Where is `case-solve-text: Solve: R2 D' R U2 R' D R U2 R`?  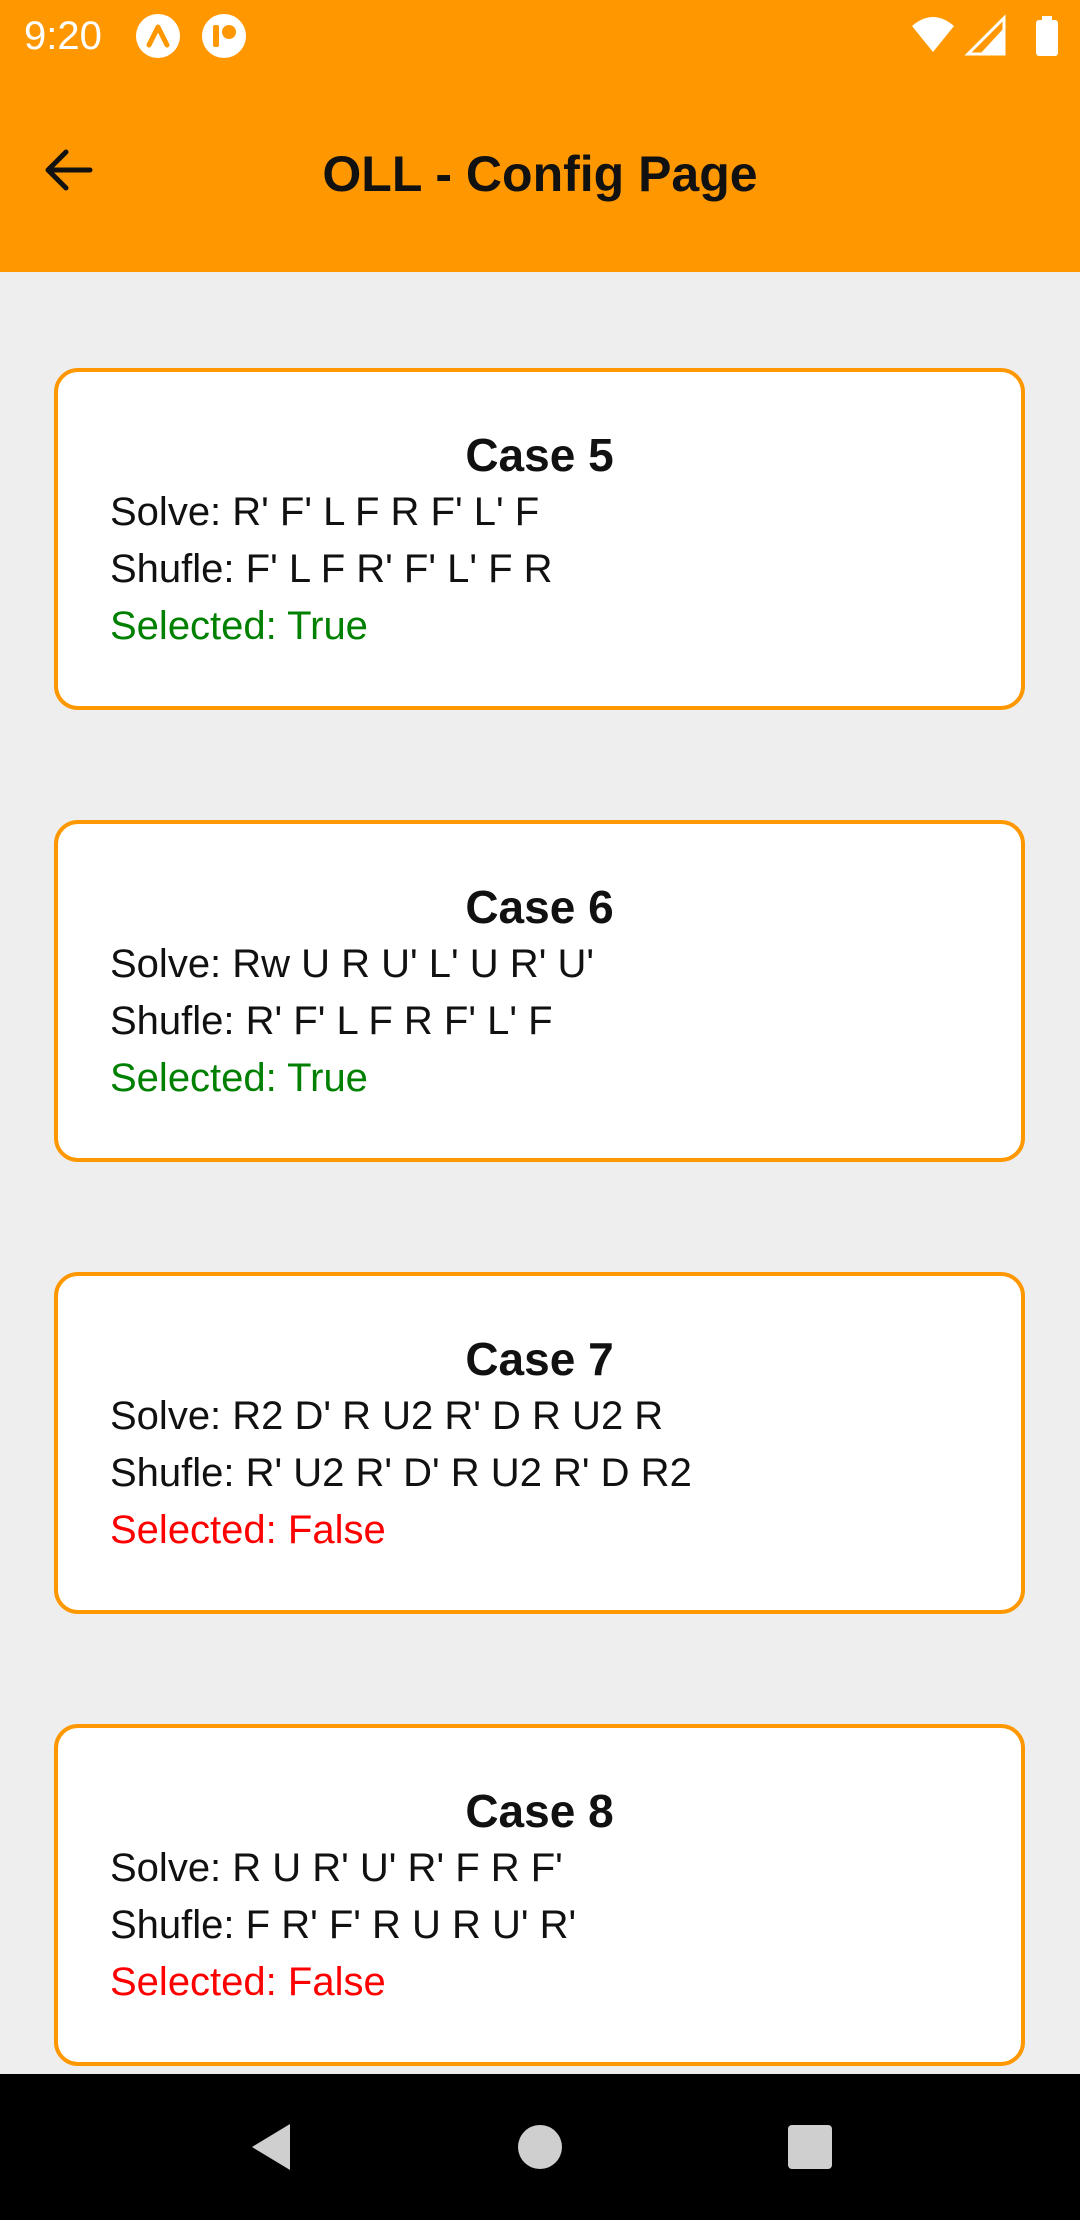 case-solve-text: Solve: R2 D' R U2 R' D R U2 R is located at coordinates (387, 1416).